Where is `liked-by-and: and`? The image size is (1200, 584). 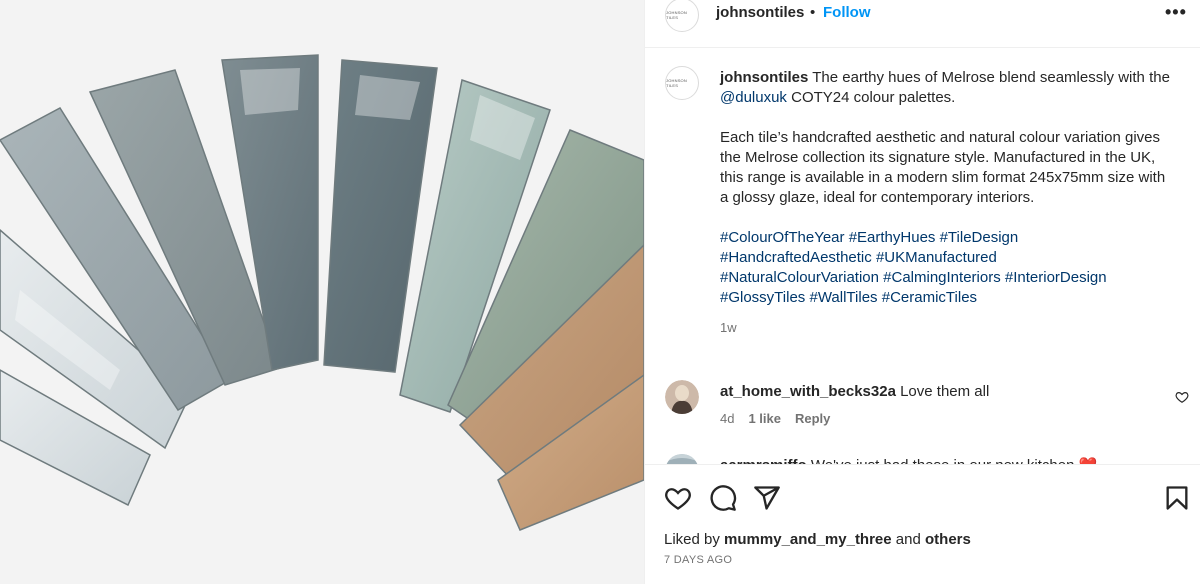
liked-by-and: and is located at coordinates (908, 539).